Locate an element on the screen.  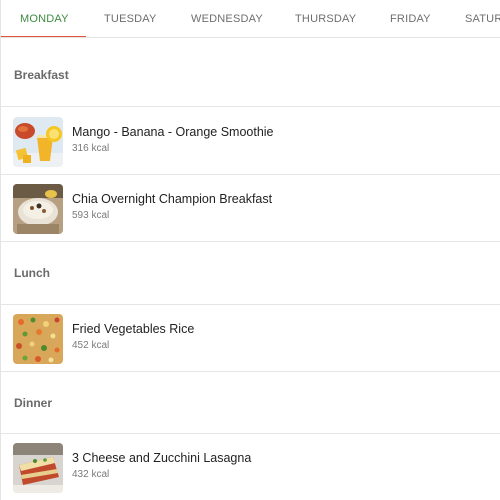
tab-saturday: SATUR is located at coordinates (482, 18).